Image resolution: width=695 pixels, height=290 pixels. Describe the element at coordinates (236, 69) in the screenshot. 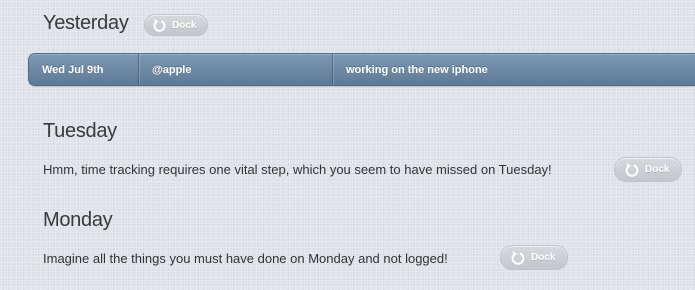

I see `entry-project: @apple` at that location.